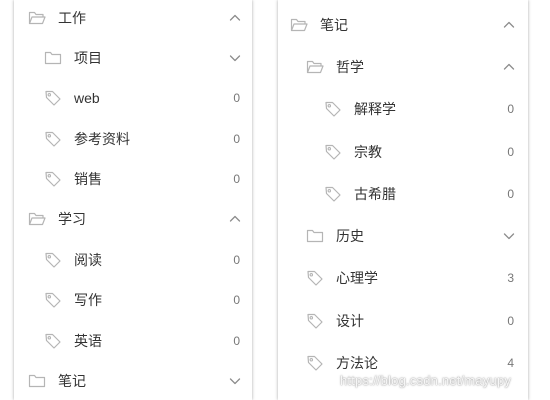 This screenshot has width=550, height=400. Describe the element at coordinates (133, 341) in the screenshot. I see `tag-row-english: 英语 0` at that location.